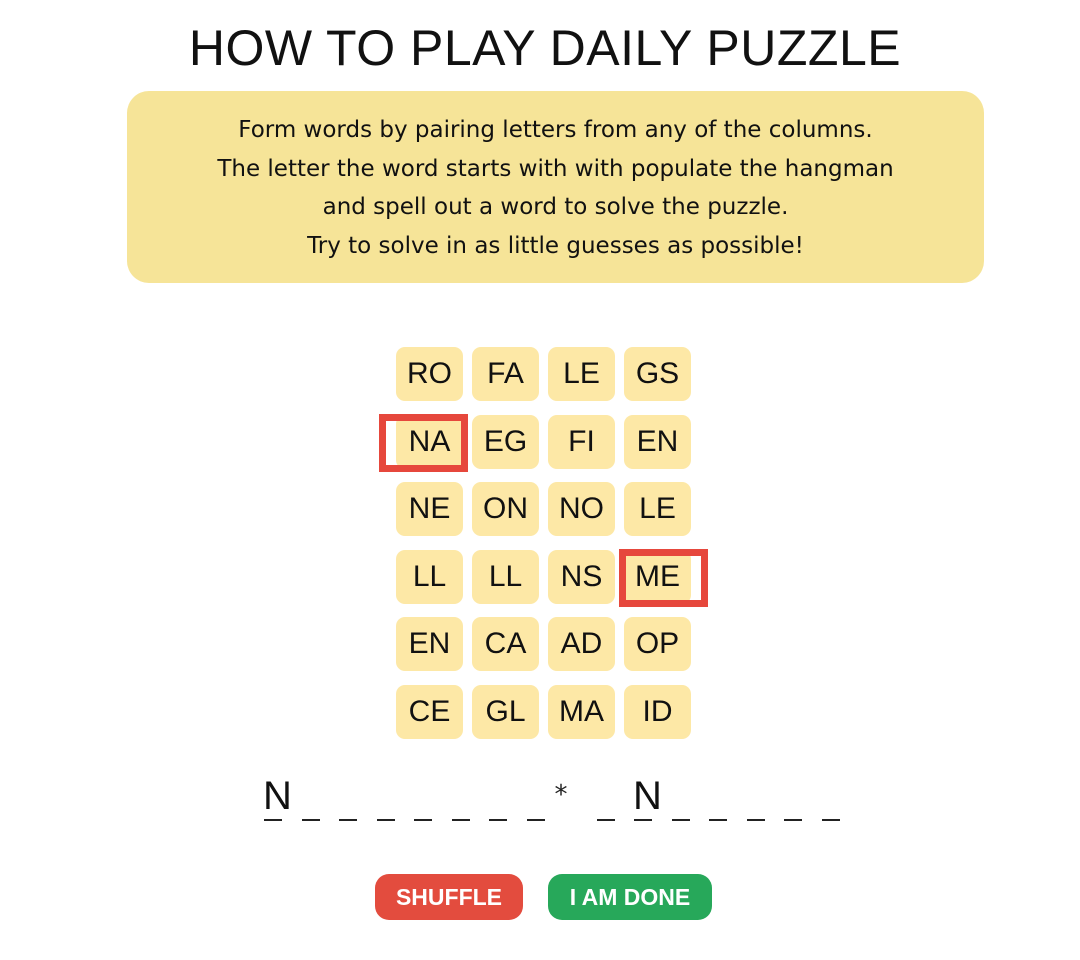 Image resolution: width=1080 pixels, height=960 pixels. What do you see at coordinates (505, 441) in the screenshot?
I see `letter-tile: EG` at bounding box center [505, 441].